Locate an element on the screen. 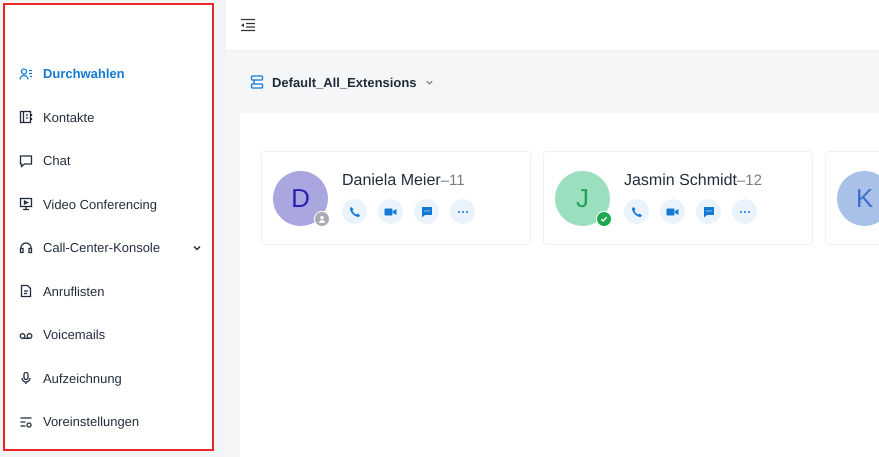  sidebar-item-label: Video Conferencing is located at coordinates (100, 204).